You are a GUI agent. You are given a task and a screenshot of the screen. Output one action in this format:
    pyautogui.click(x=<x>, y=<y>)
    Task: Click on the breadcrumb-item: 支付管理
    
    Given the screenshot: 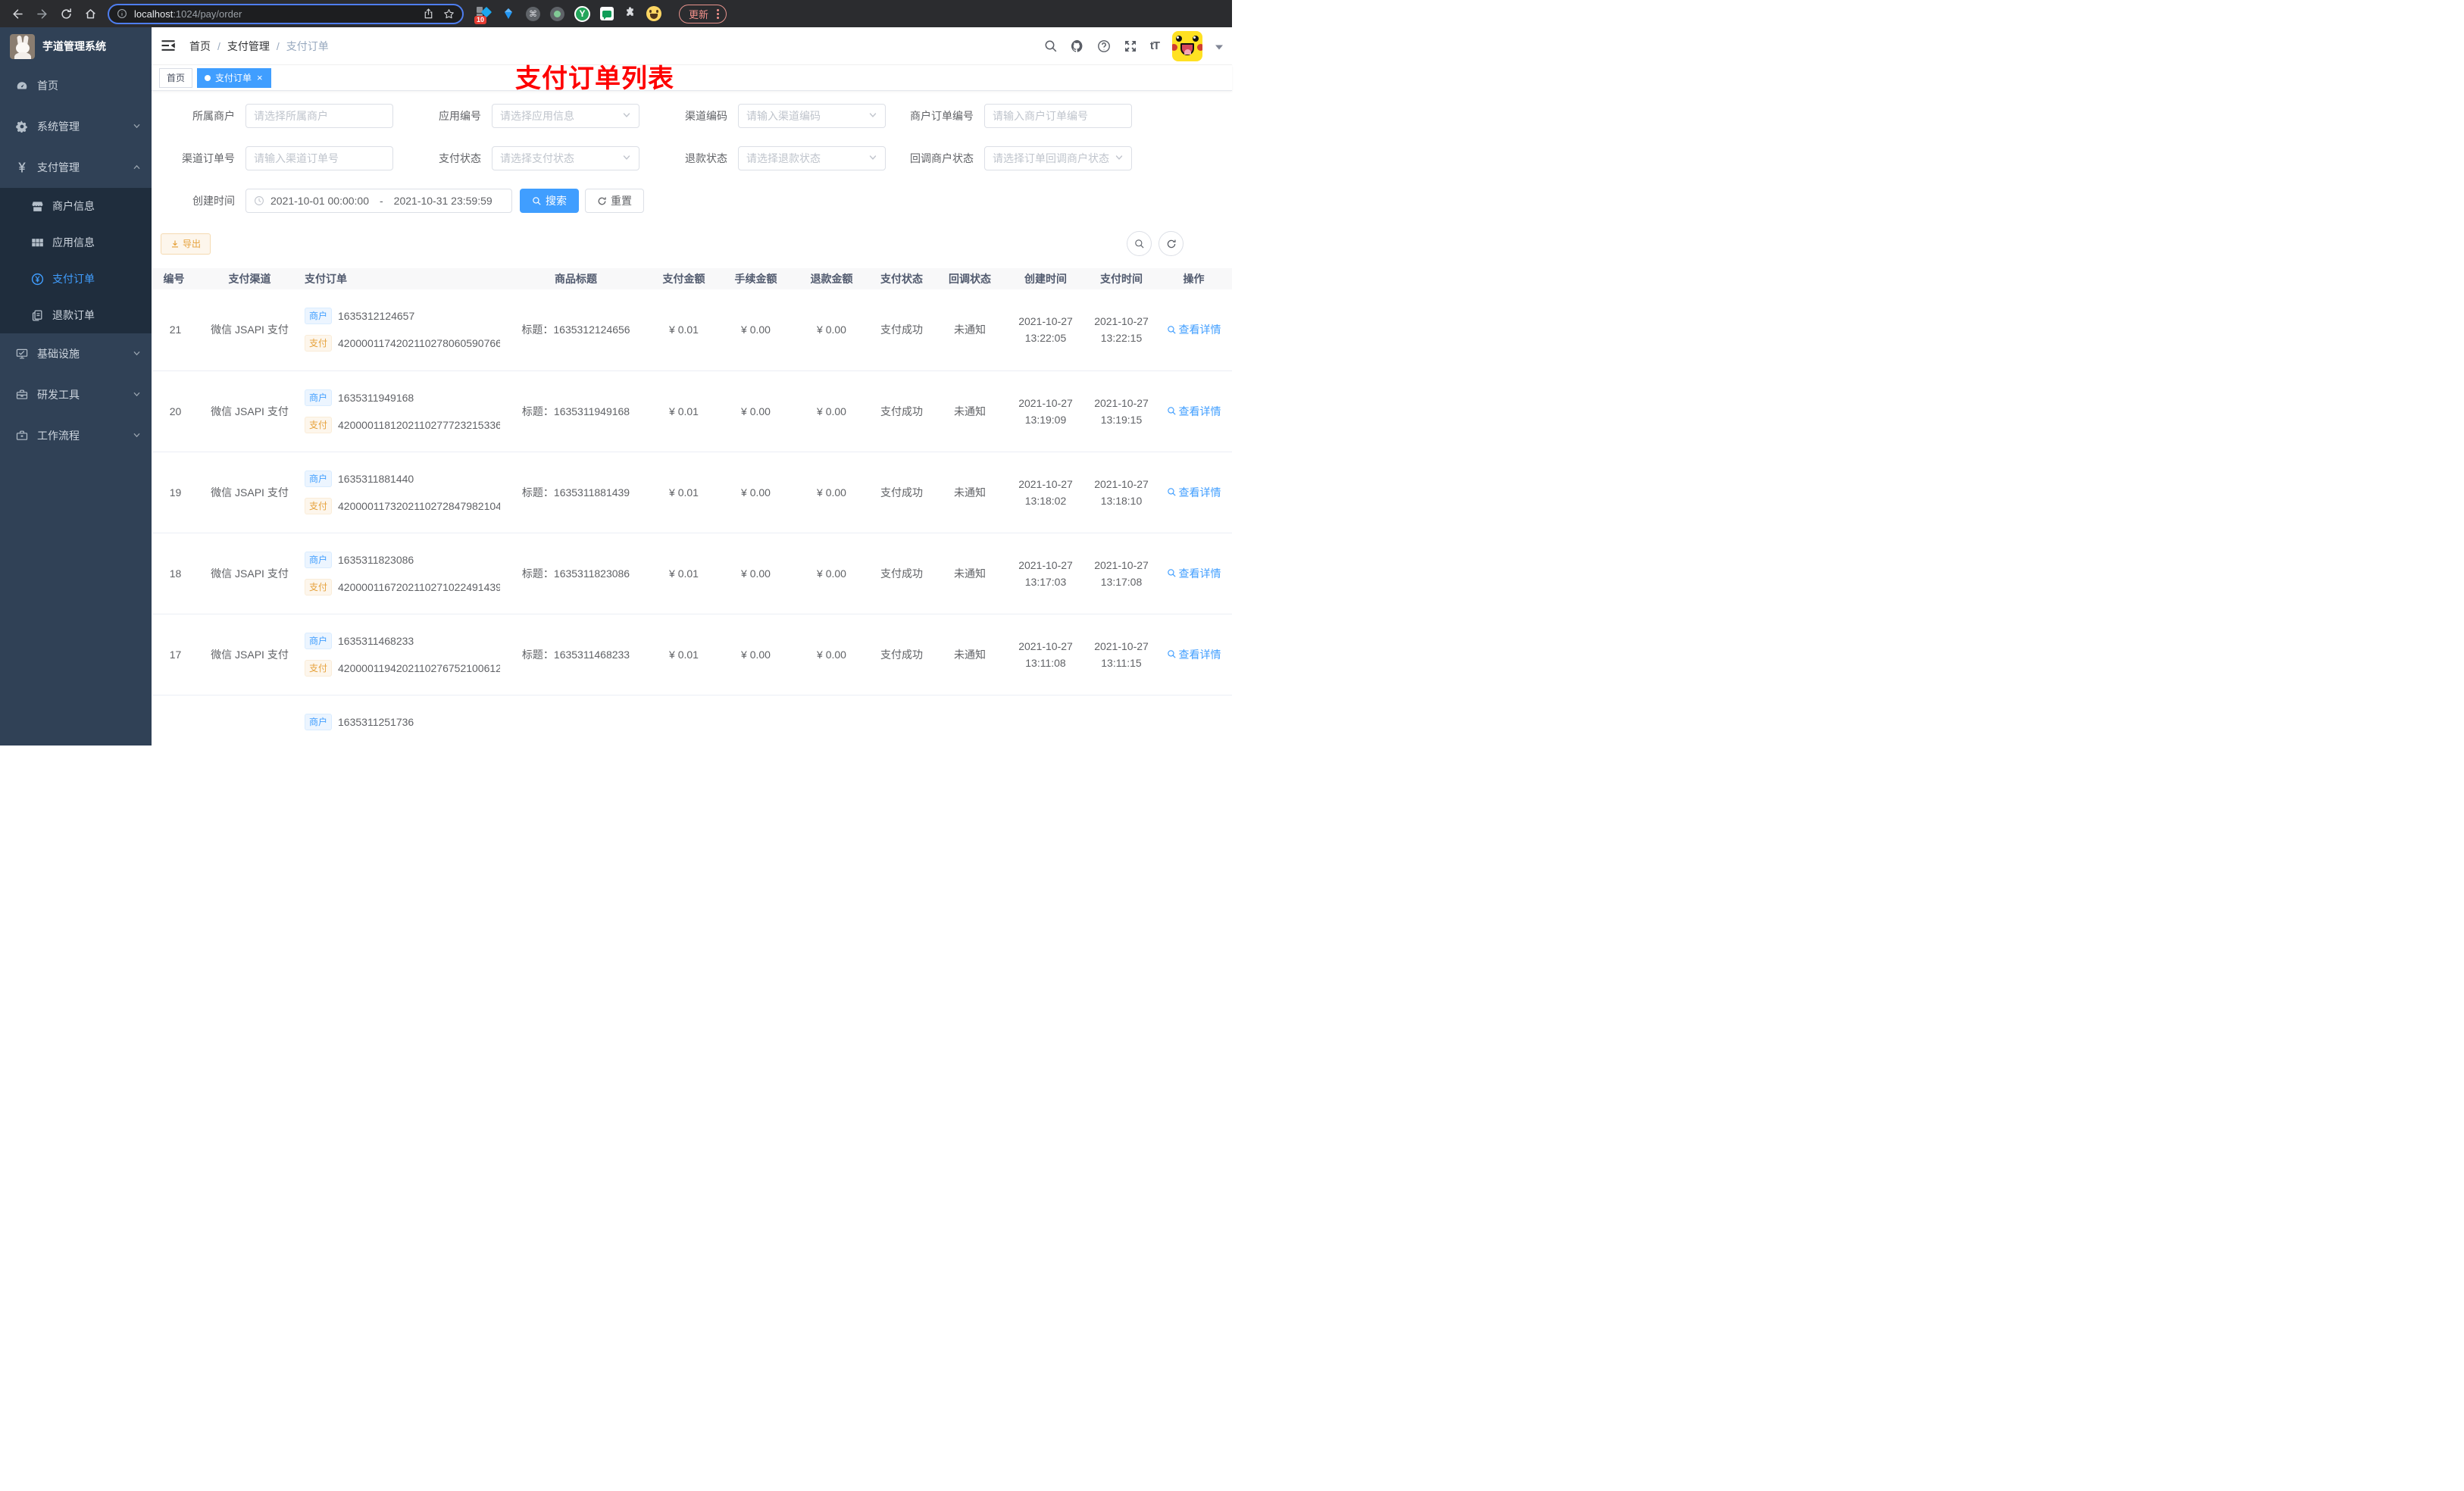 What is the action you would take?
    pyautogui.click(x=248, y=46)
    